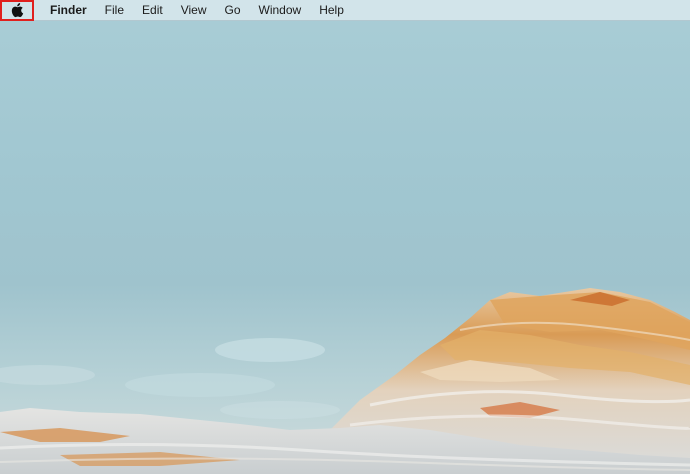  Describe the element at coordinates (233, 10) in the screenshot. I see `menu-go: Go` at that location.